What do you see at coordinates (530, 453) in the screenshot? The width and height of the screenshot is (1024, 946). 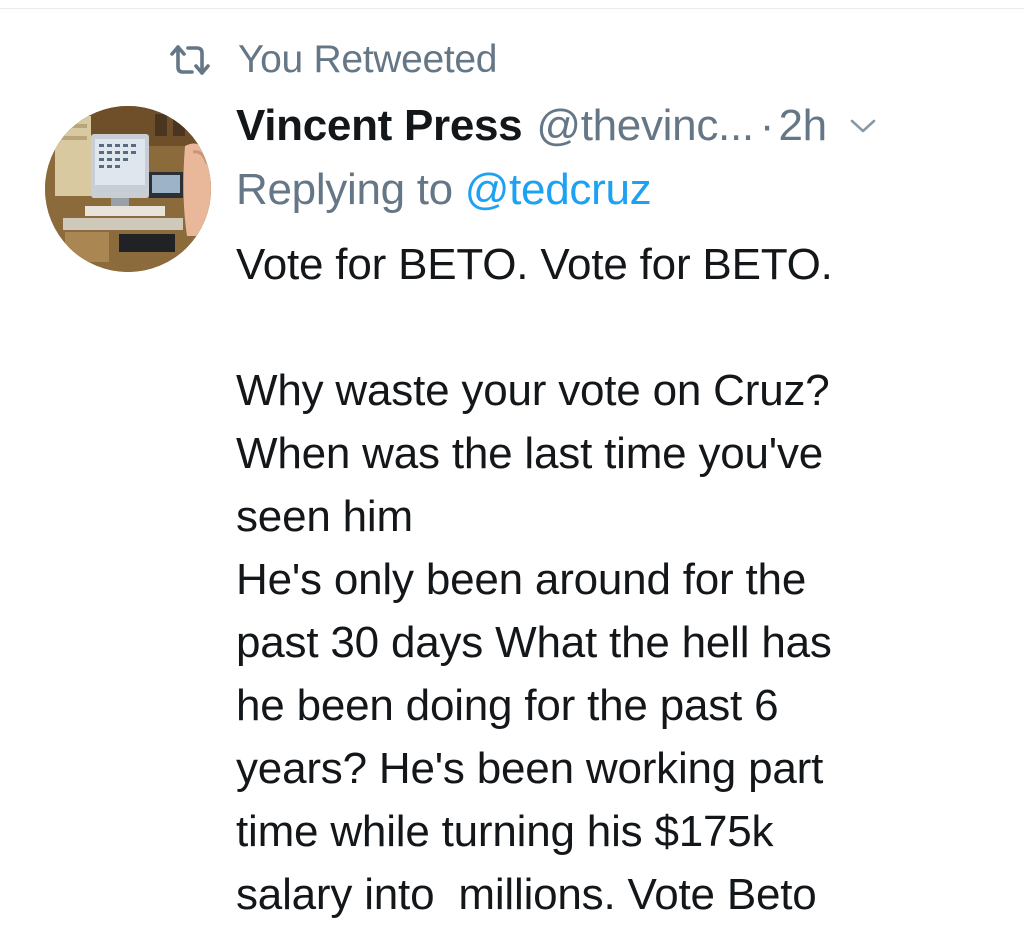 I see `tweet-text-line: When was the last time you've` at bounding box center [530, 453].